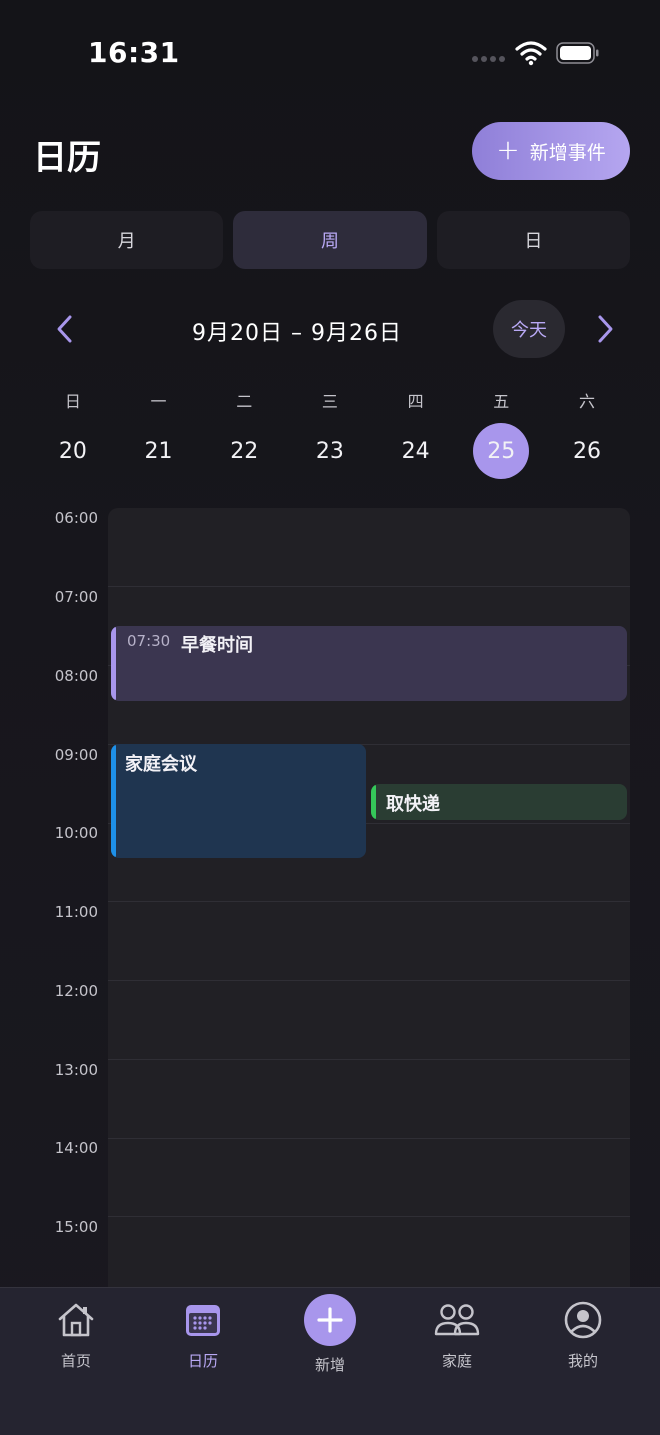 Image resolution: width=660 pixels, height=1435 pixels. What do you see at coordinates (413, 804) in the screenshot?
I see `event-title: 取快递` at bounding box center [413, 804].